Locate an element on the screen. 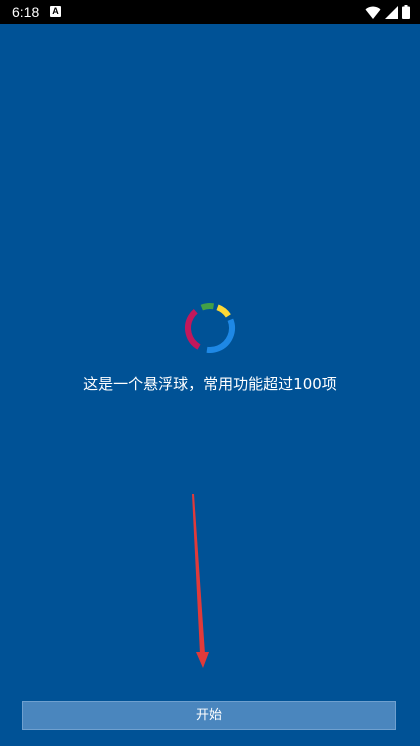  status-icons is located at coordinates (387, 12).